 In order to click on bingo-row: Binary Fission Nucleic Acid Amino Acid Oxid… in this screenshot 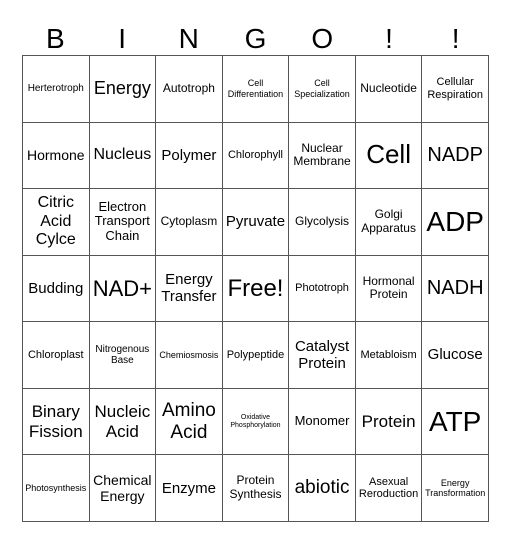, I will do `click(255, 421)`.